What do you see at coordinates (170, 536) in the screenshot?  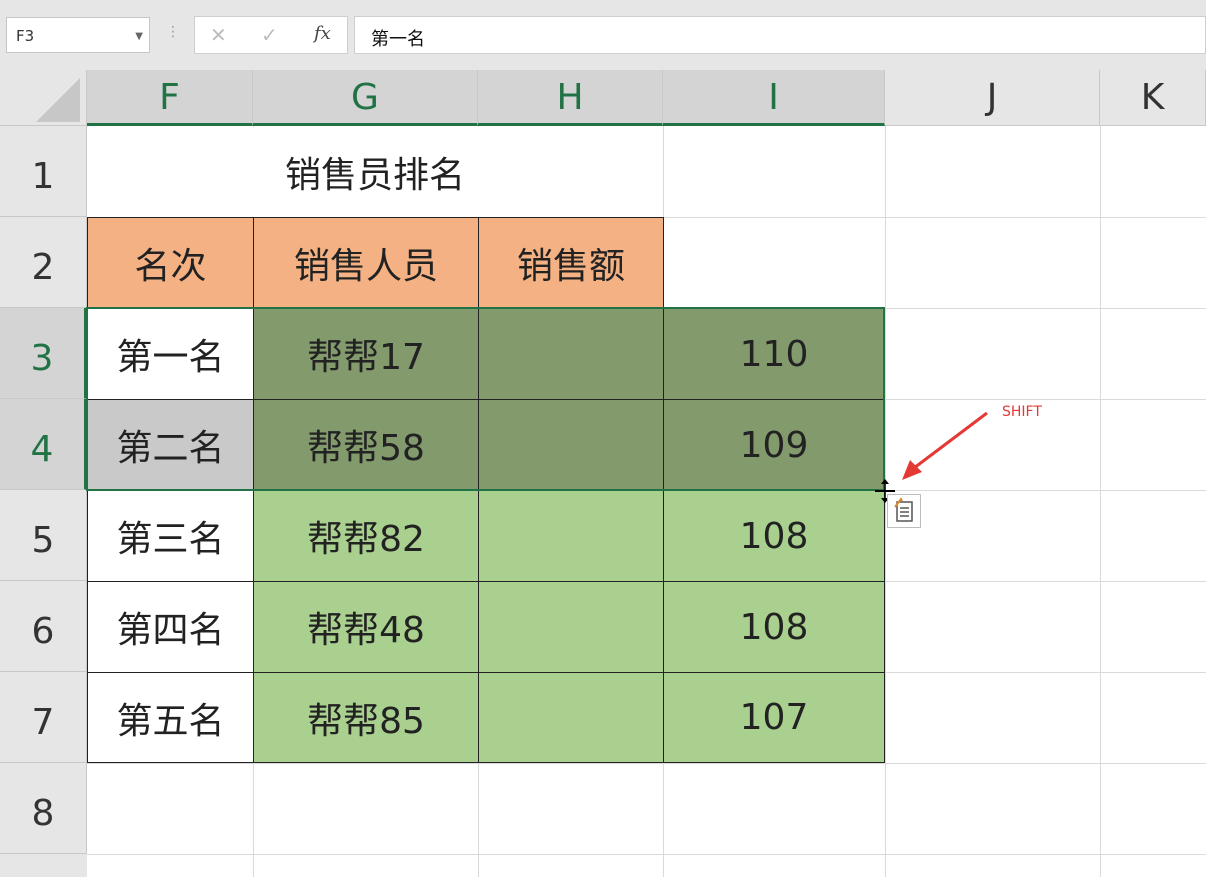 I see `rank-cell: 第三名` at bounding box center [170, 536].